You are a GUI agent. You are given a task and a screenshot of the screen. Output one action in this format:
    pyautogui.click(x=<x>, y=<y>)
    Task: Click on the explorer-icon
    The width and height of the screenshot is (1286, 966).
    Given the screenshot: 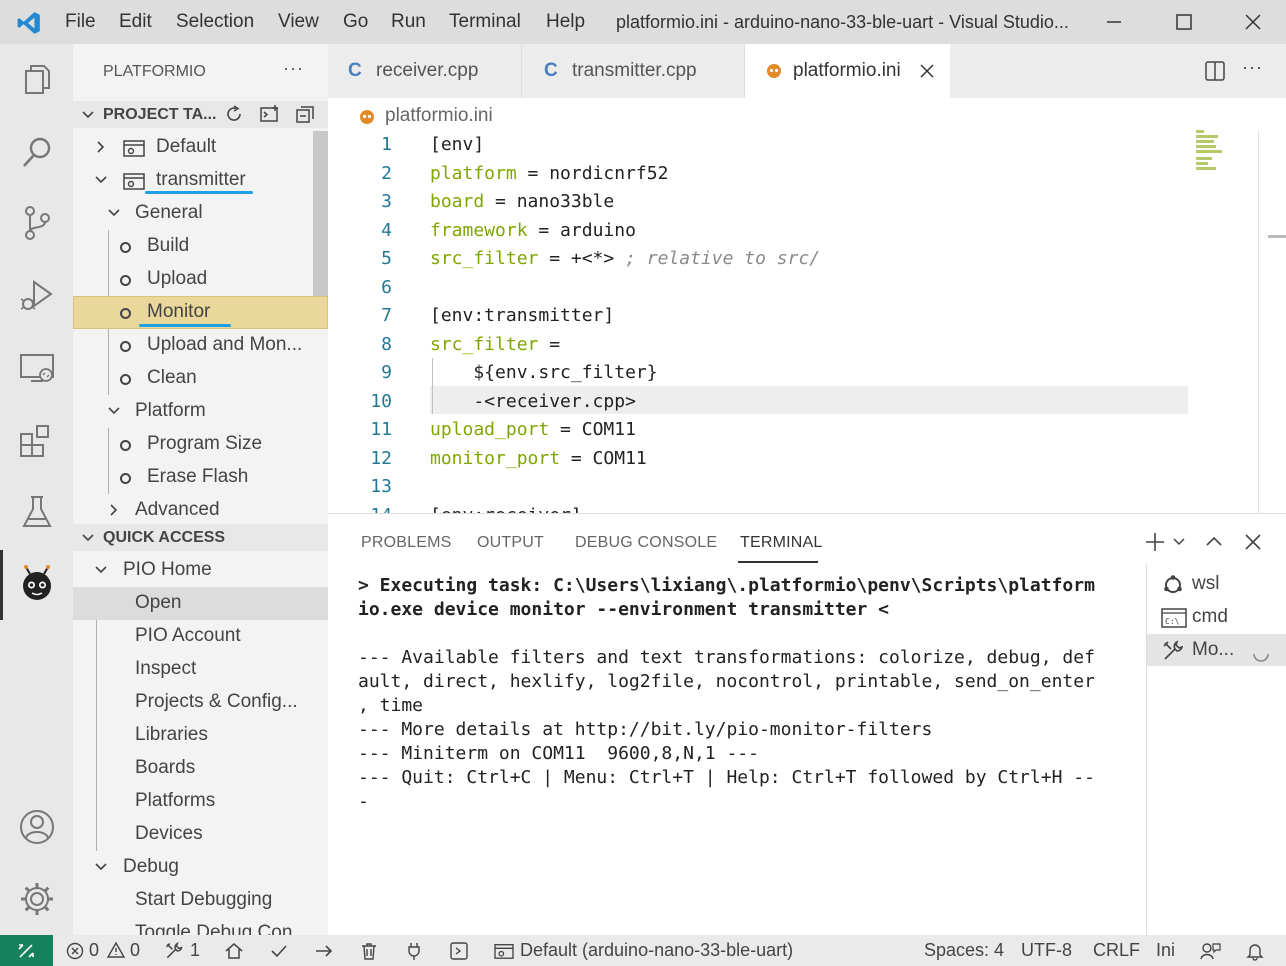 What is the action you would take?
    pyautogui.click(x=37, y=80)
    